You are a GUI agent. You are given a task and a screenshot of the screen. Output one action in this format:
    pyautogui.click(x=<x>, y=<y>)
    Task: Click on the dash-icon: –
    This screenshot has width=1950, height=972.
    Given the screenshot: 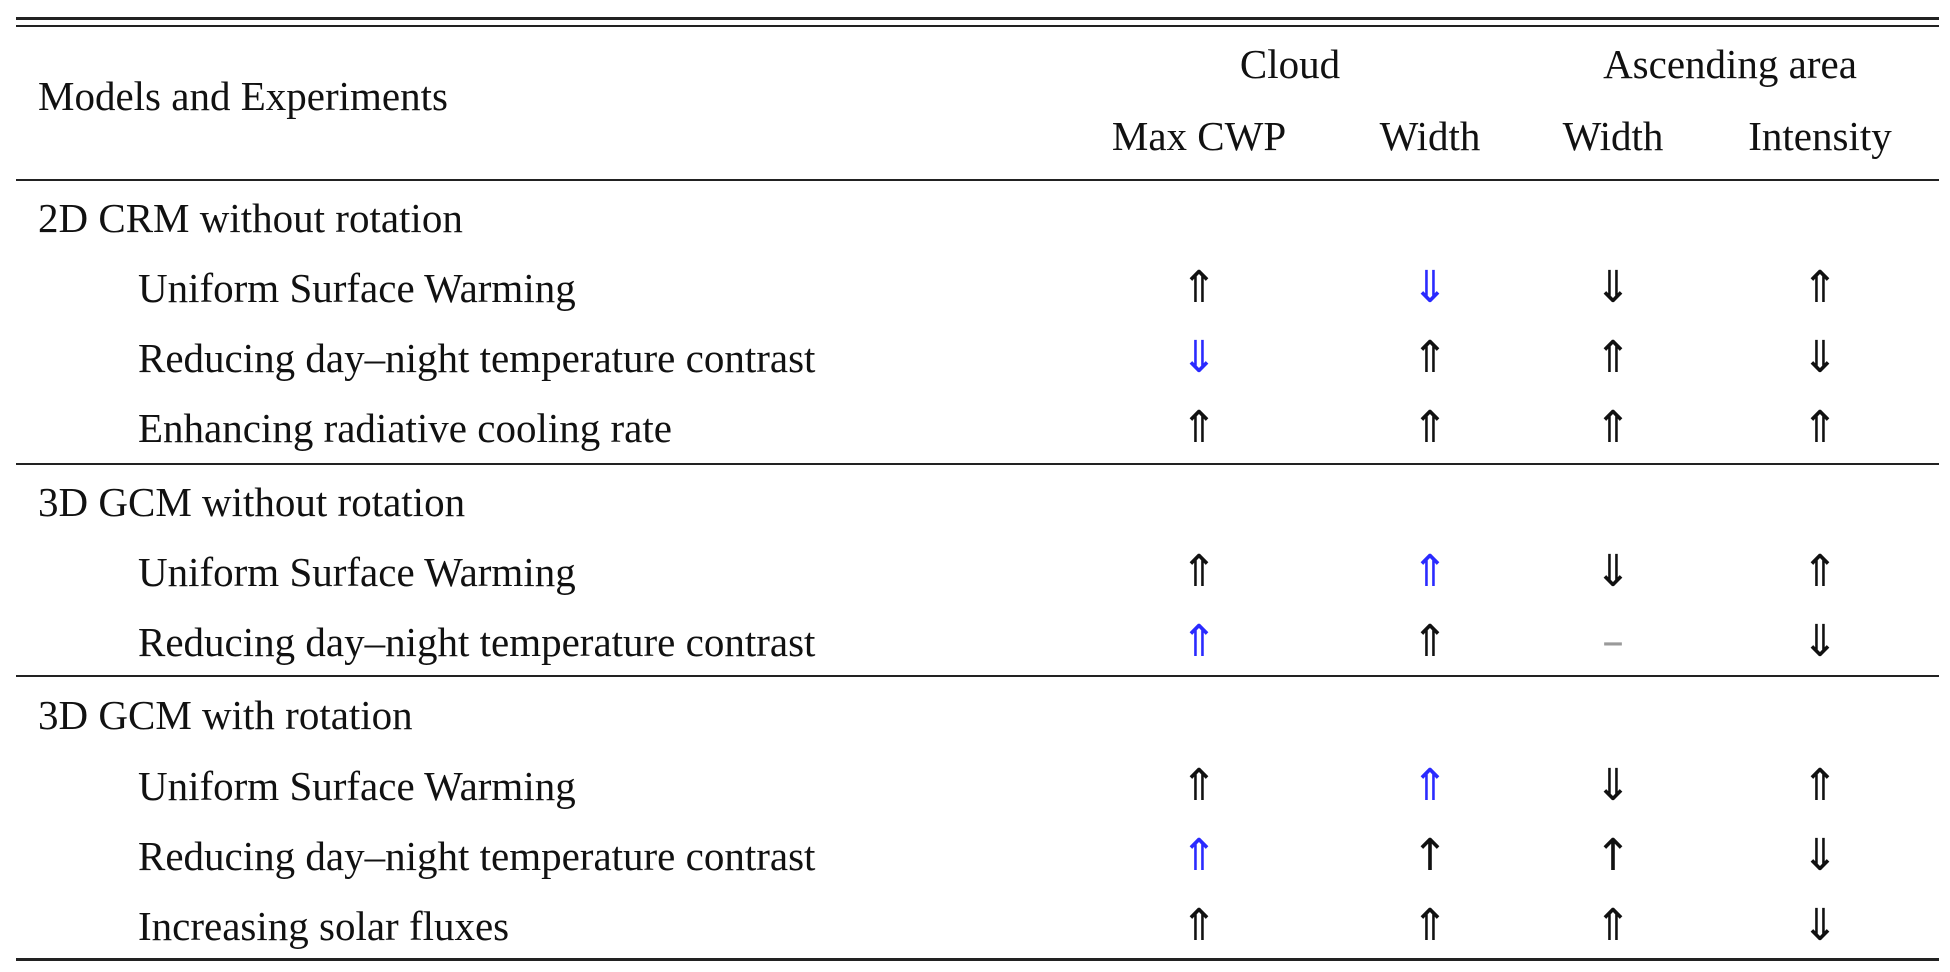 What is the action you would take?
    pyautogui.click(x=1613, y=641)
    